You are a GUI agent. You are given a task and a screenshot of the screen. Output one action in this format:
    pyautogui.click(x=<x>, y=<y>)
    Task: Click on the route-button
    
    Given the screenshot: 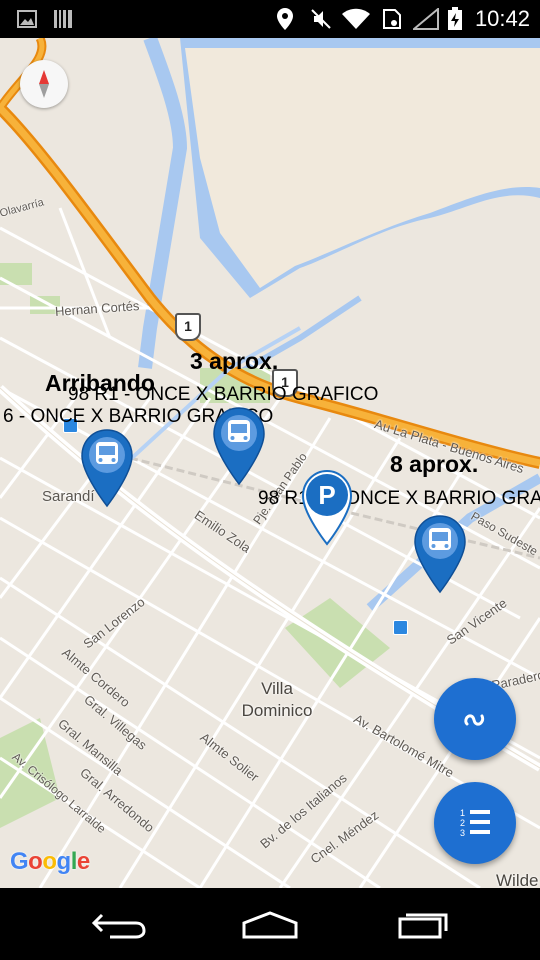 What is the action you would take?
    pyautogui.click(x=475, y=719)
    